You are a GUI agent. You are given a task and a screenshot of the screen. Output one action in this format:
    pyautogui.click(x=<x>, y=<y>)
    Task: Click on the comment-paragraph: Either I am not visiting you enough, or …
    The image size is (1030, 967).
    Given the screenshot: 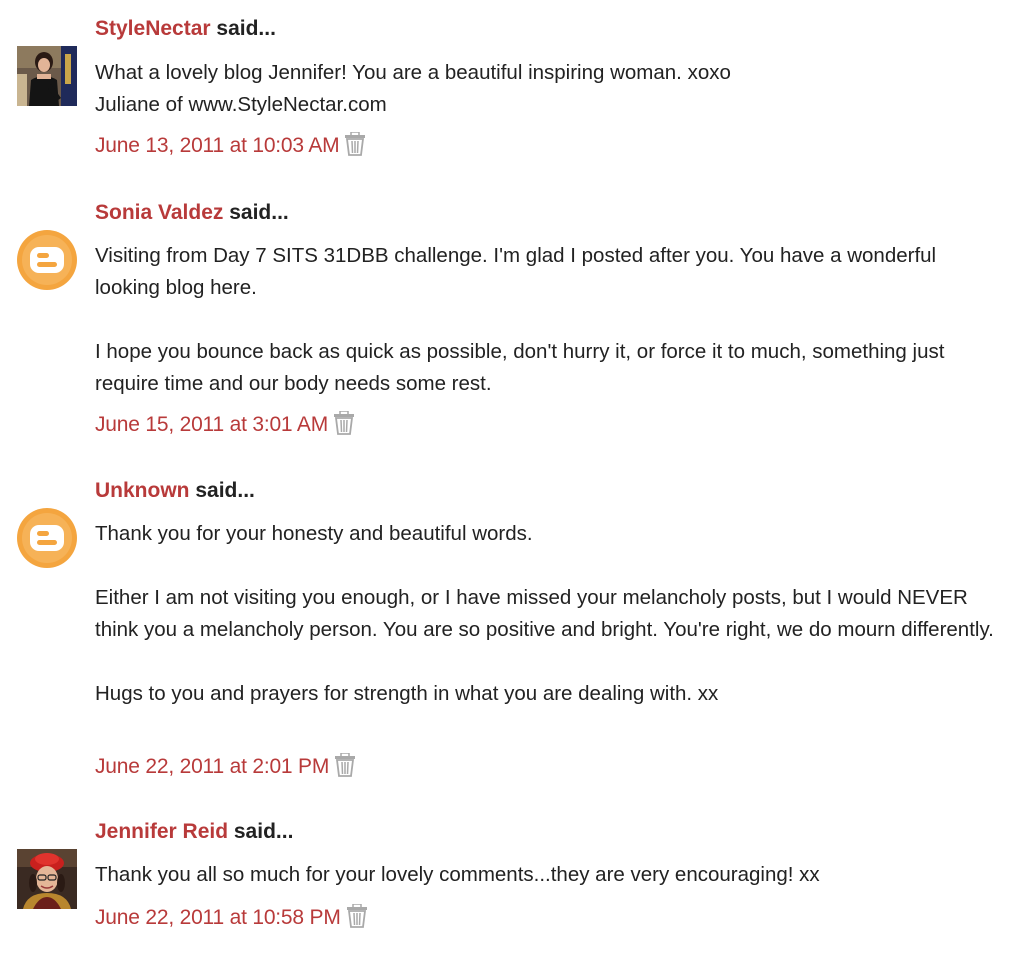 What is the action you would take?
    pyautogui.click(x=544, y=613)
    